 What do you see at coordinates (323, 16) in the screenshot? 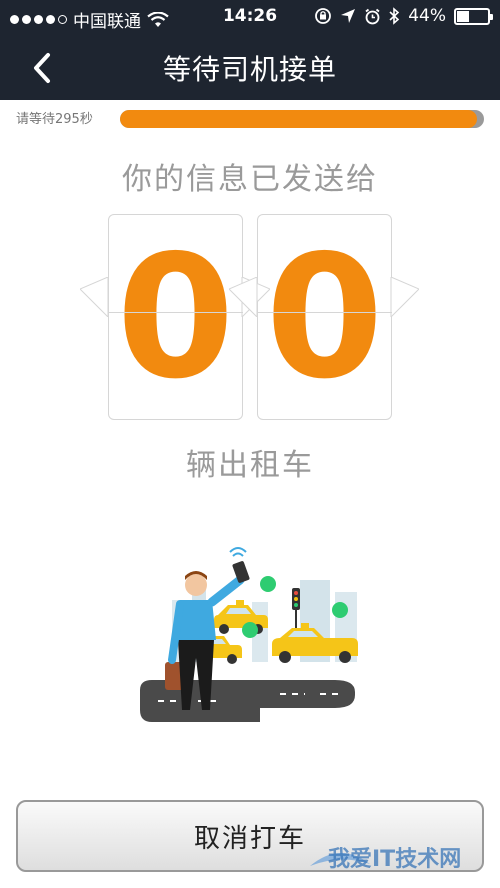
I see `rotation-lock-icon` at bounding box center [323, 16].